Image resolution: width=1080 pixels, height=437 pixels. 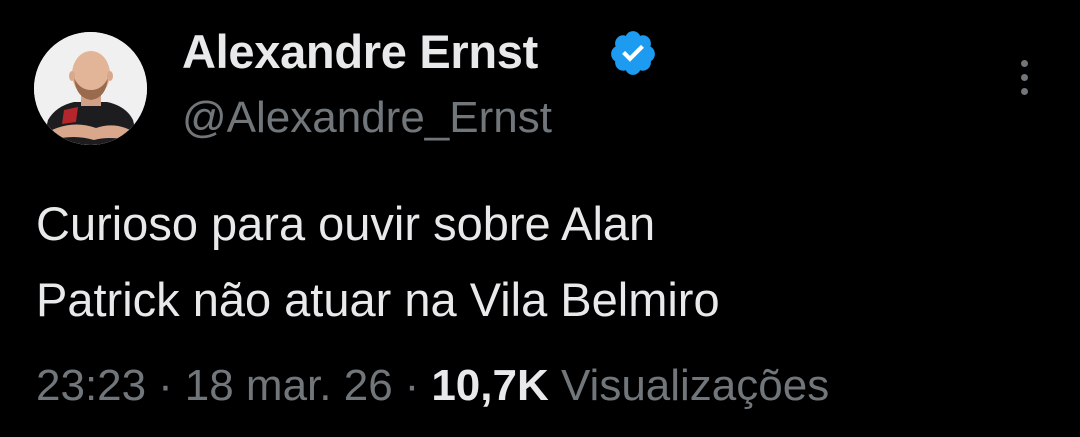 I want to click on user-handle: @Alexandre_Ernst, so click(x=367, y=118).